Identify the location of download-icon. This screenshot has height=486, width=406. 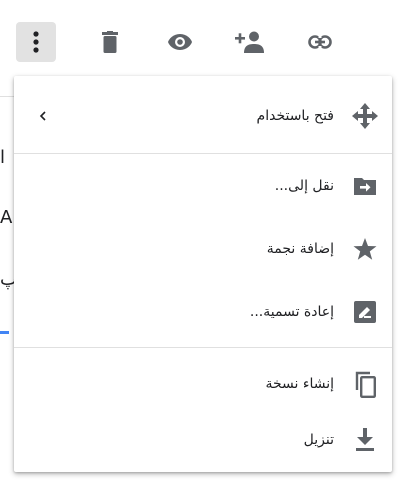
(365, 440).